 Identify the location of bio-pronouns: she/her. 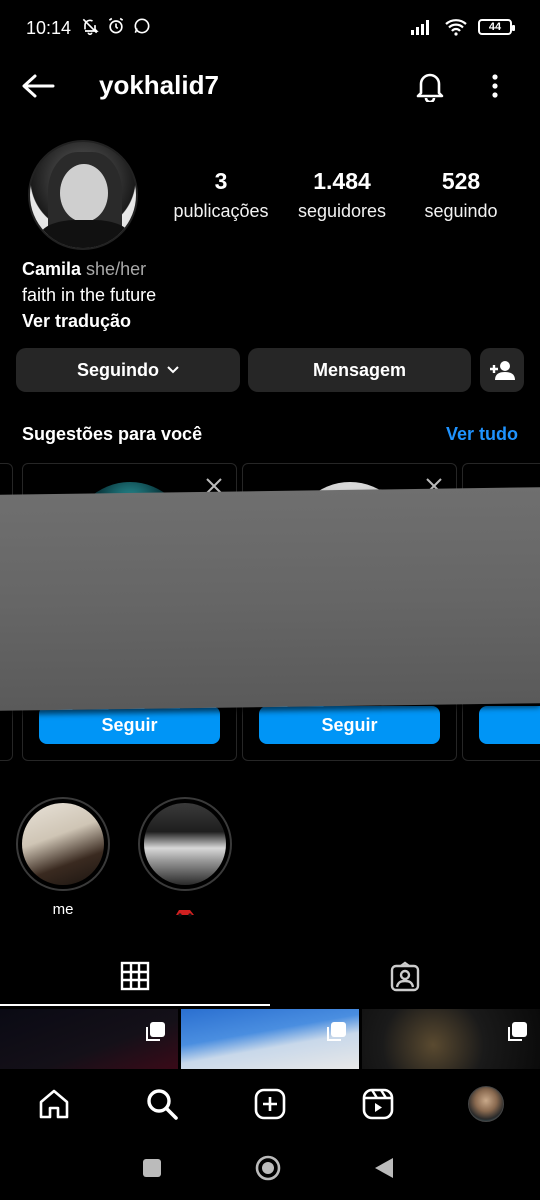
(116, 269).